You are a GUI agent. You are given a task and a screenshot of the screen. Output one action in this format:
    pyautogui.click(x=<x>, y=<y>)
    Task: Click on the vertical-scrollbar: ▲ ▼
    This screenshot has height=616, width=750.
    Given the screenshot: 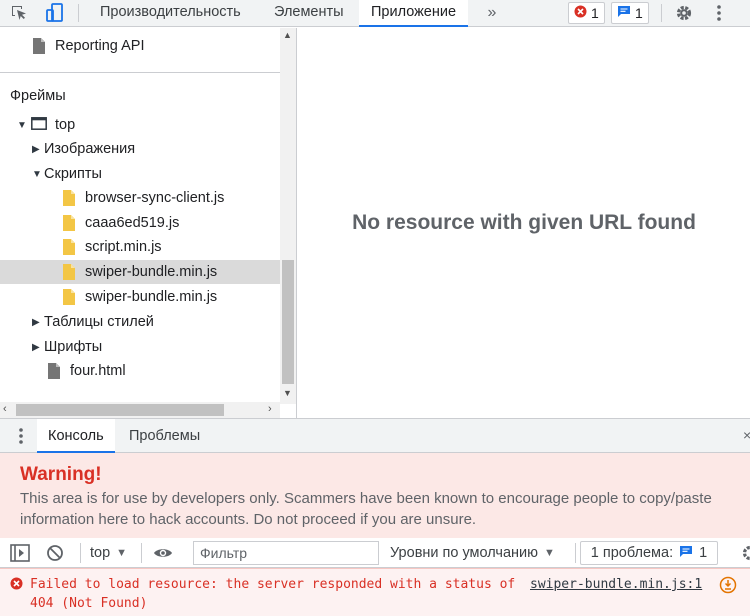 What is the action you would take?
    pyautogui.click(x=288, y=216)
    